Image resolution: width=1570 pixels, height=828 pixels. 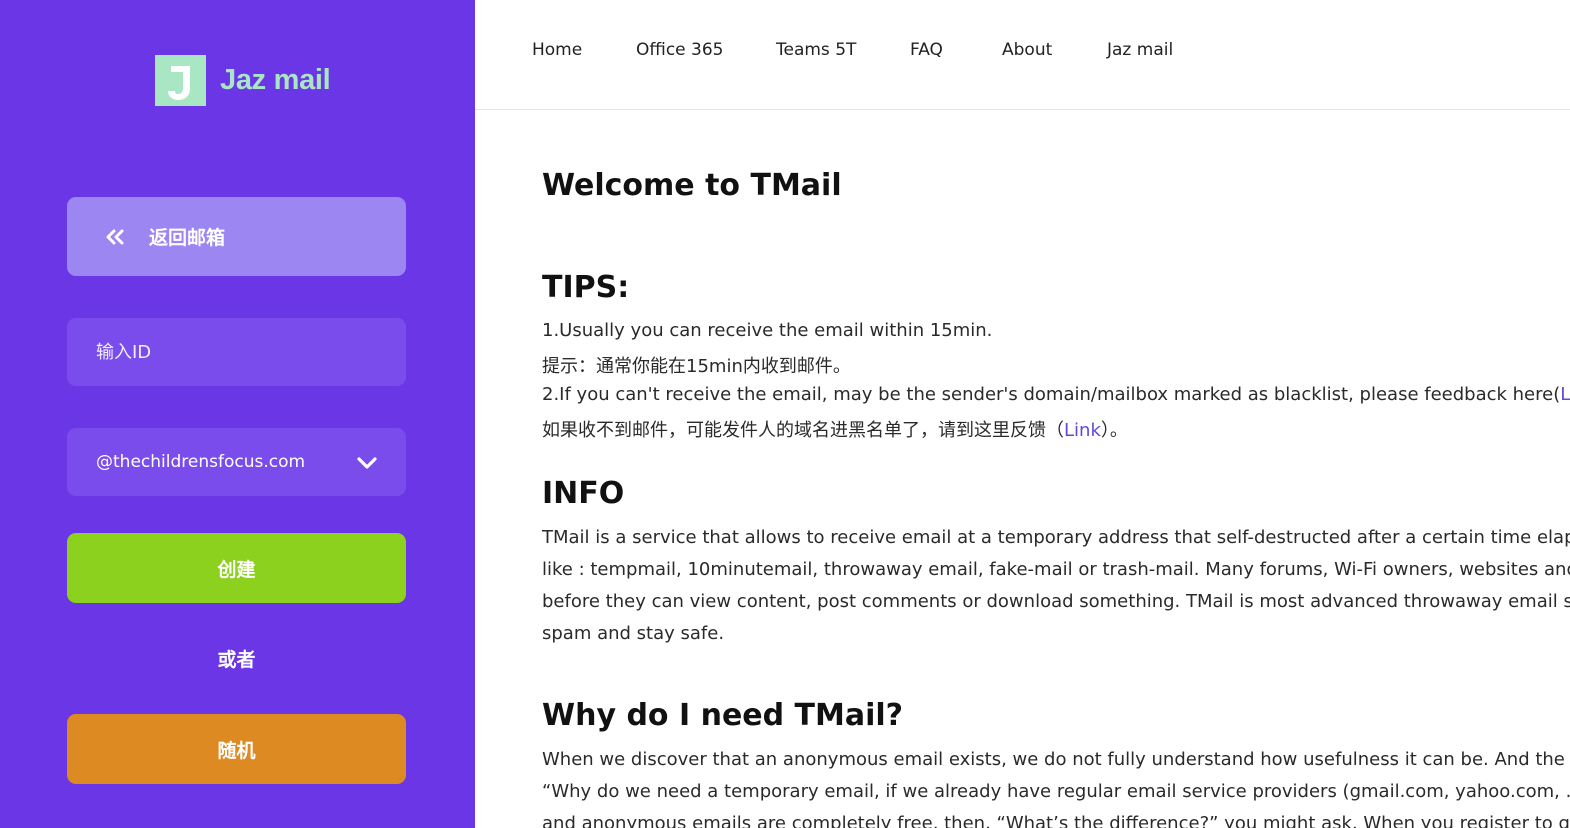 I want to click on tips-line-2: 提示：通常你能在15min内收到邮件。, so click(x=696, y=366).